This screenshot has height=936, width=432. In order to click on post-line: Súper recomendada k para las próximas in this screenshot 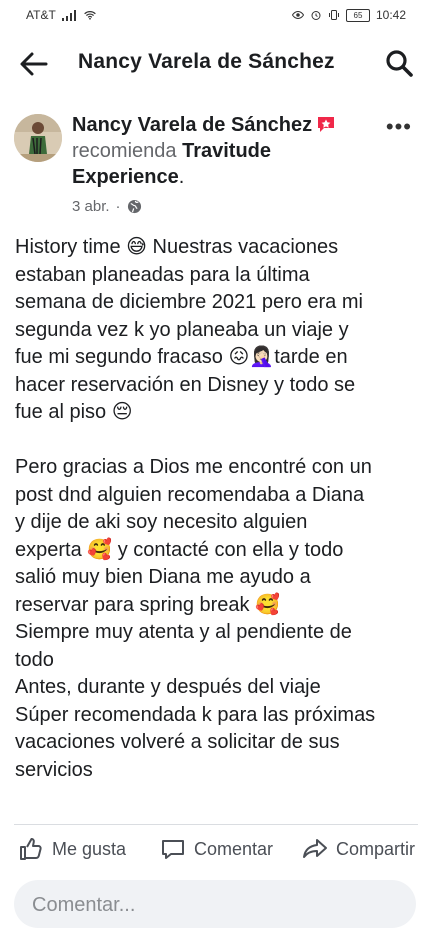, I will do `click(195, 714)`.